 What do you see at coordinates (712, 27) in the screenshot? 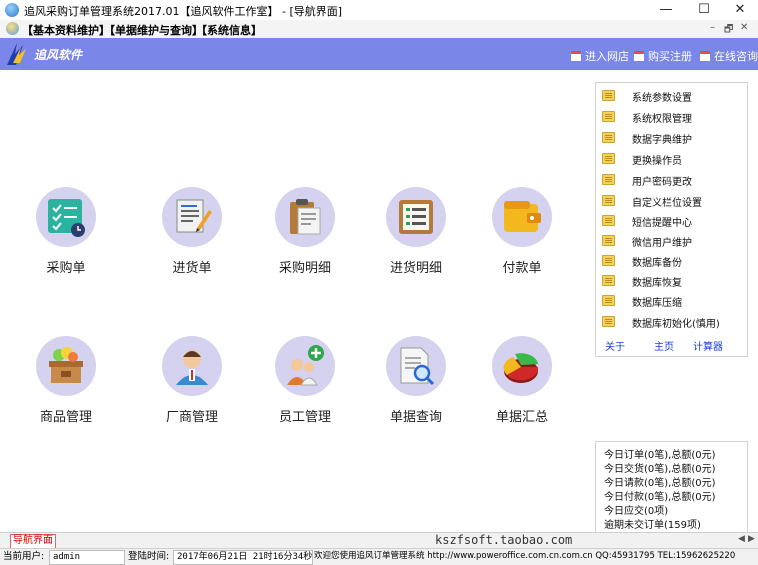
I see `mdi-minimize-button: –` at bounding box center [712, 27].